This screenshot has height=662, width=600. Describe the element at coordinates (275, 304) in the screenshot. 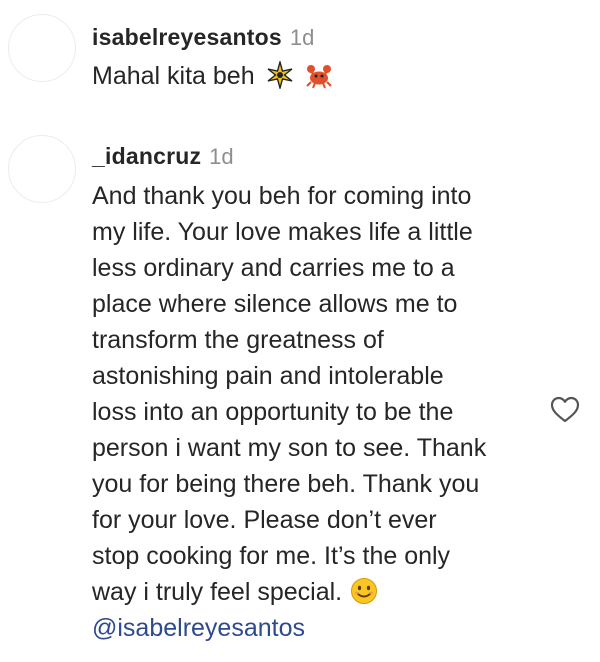

I see `comment-text-line: place where silence allows me to` at that location.